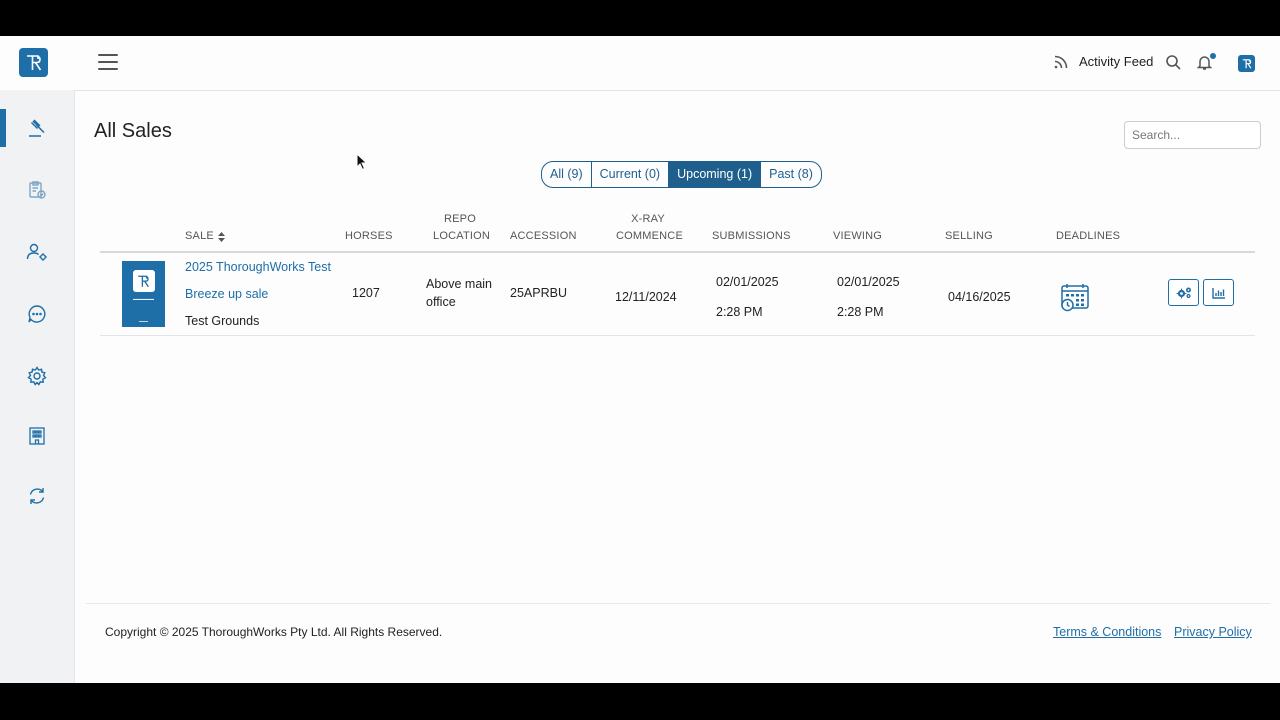 Image resolution: width=1280 pixels, height=720 pixels. I want to click on table-header-divider, so click(677, 252).